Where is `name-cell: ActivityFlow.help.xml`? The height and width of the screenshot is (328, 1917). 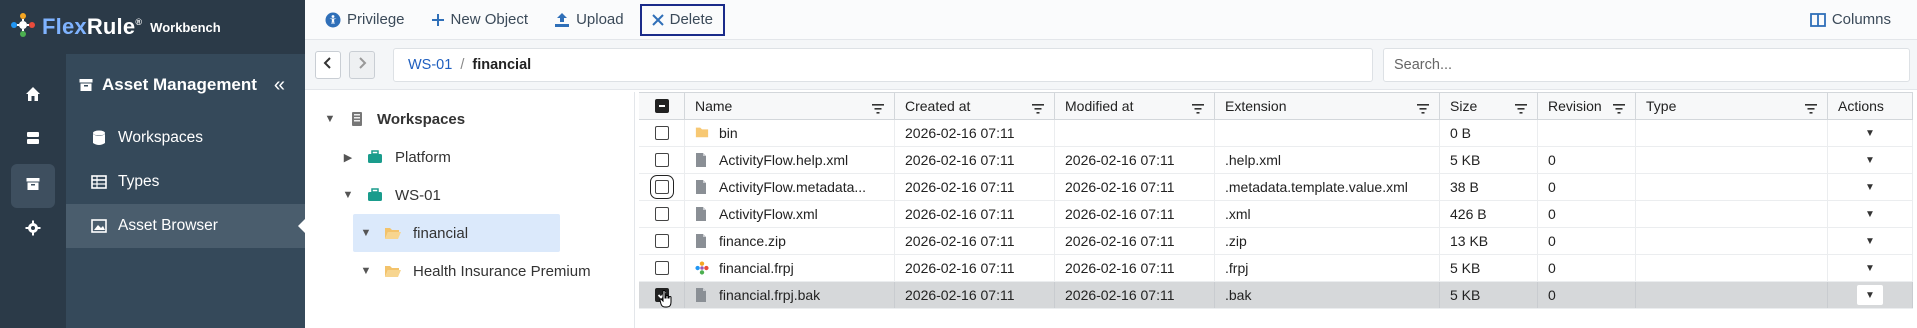
name-cell: ActivityFlow.help.xml is located at coordinates (790, 160).